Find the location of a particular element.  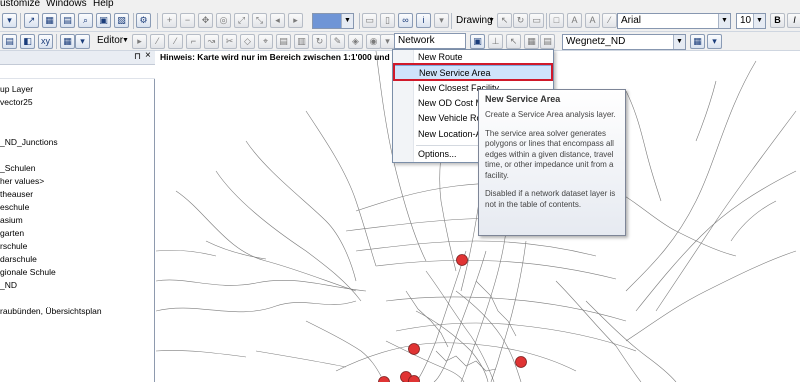

table-icon: ▦ is located at coordinates (49, 20).